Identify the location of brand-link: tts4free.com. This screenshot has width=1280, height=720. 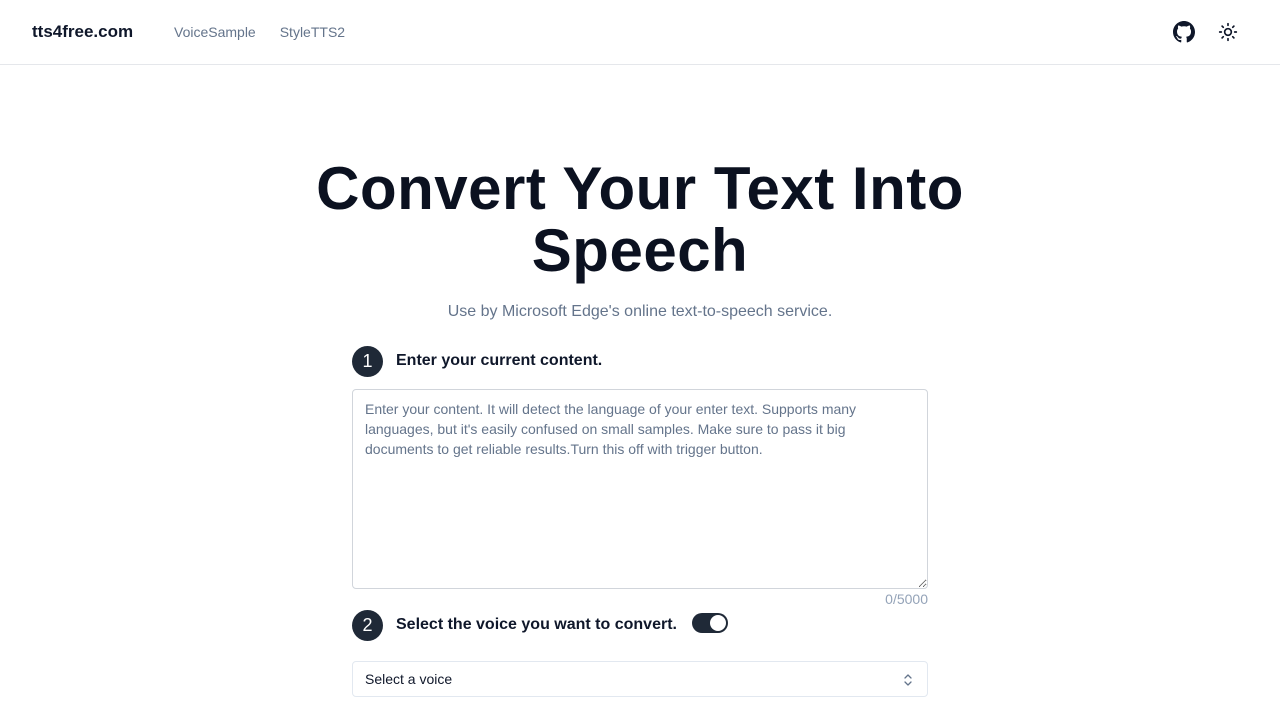
(82, 32).